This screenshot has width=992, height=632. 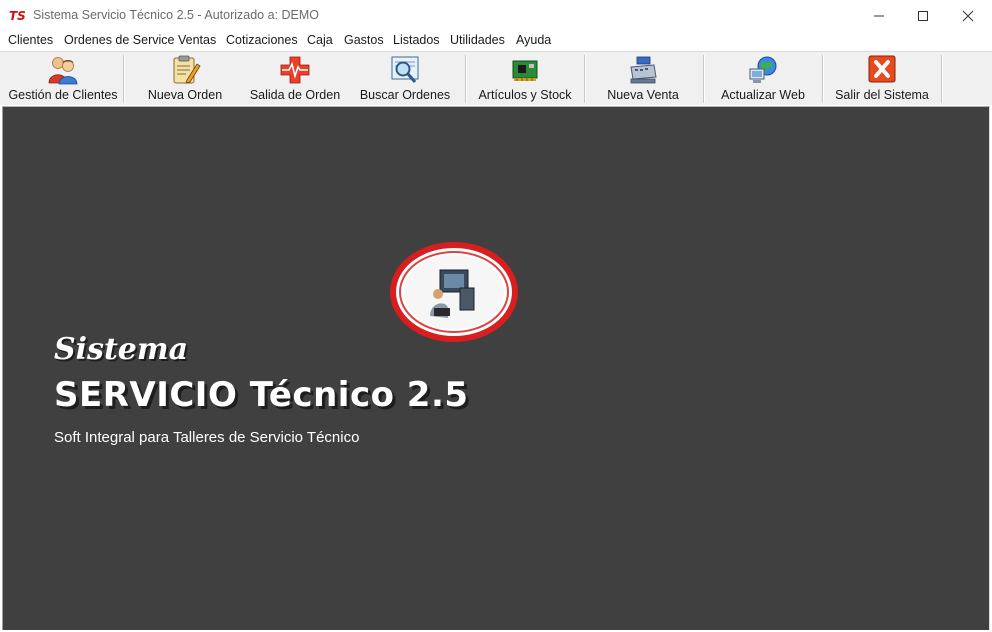 I want to click on salir-sistema-button: Salir del Sistema, so click(x=882, y=78).